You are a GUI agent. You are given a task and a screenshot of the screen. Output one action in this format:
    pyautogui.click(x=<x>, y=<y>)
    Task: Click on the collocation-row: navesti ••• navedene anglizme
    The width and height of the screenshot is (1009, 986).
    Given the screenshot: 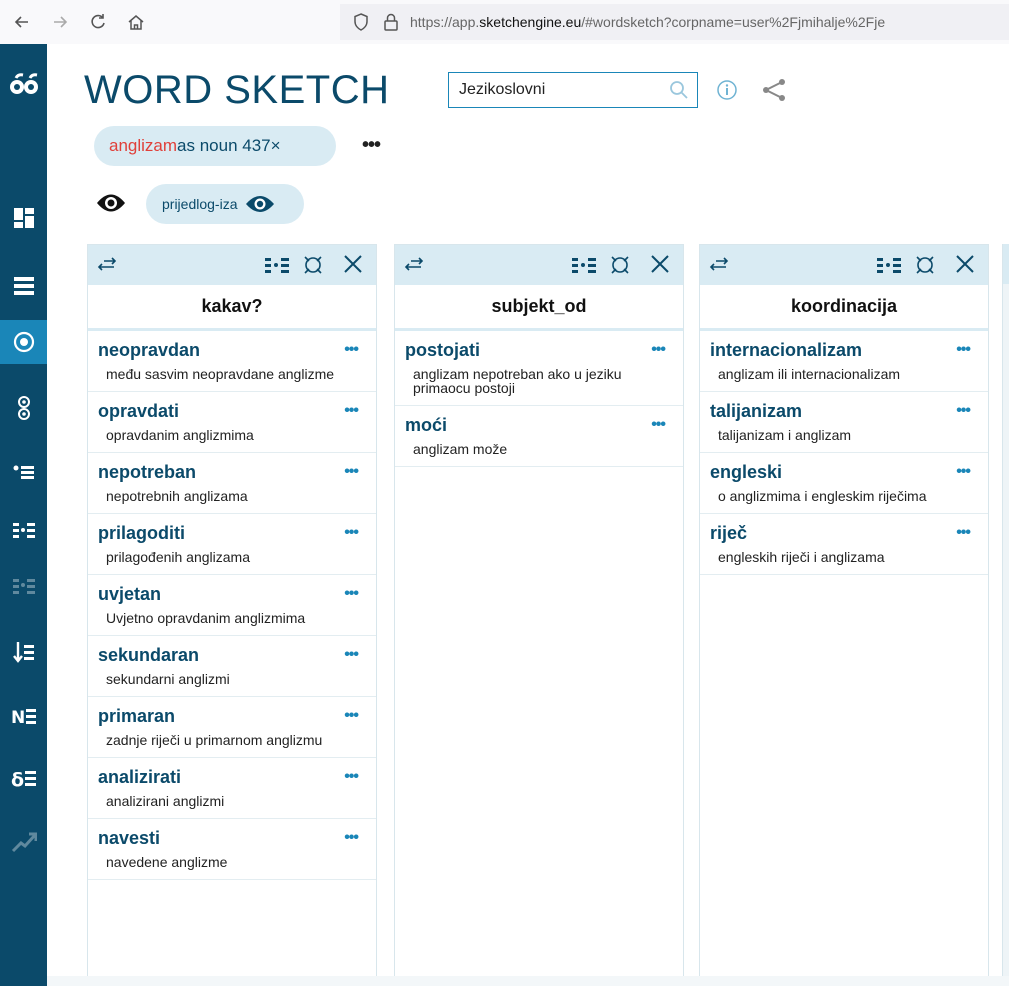 What is the action you would take?
    pyautogui.click(x=232, y=849)
    